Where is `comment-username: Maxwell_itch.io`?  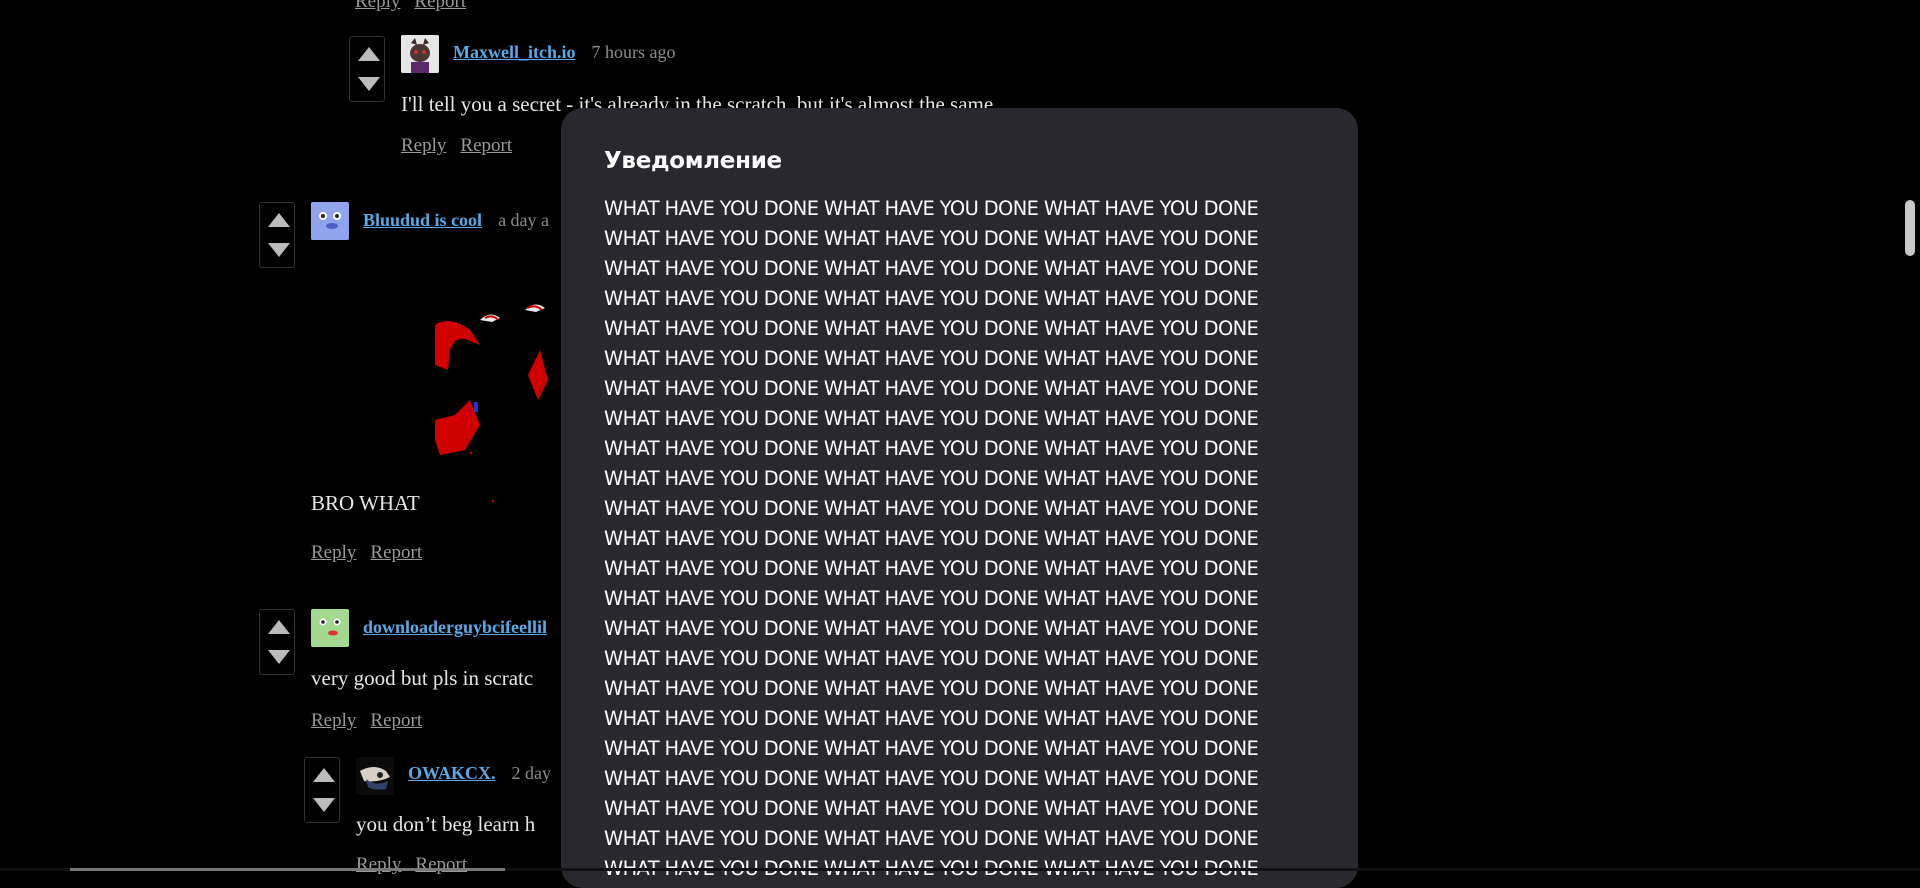
comment-username: Maxwell_itch.io is located at coordinates (514, 52).